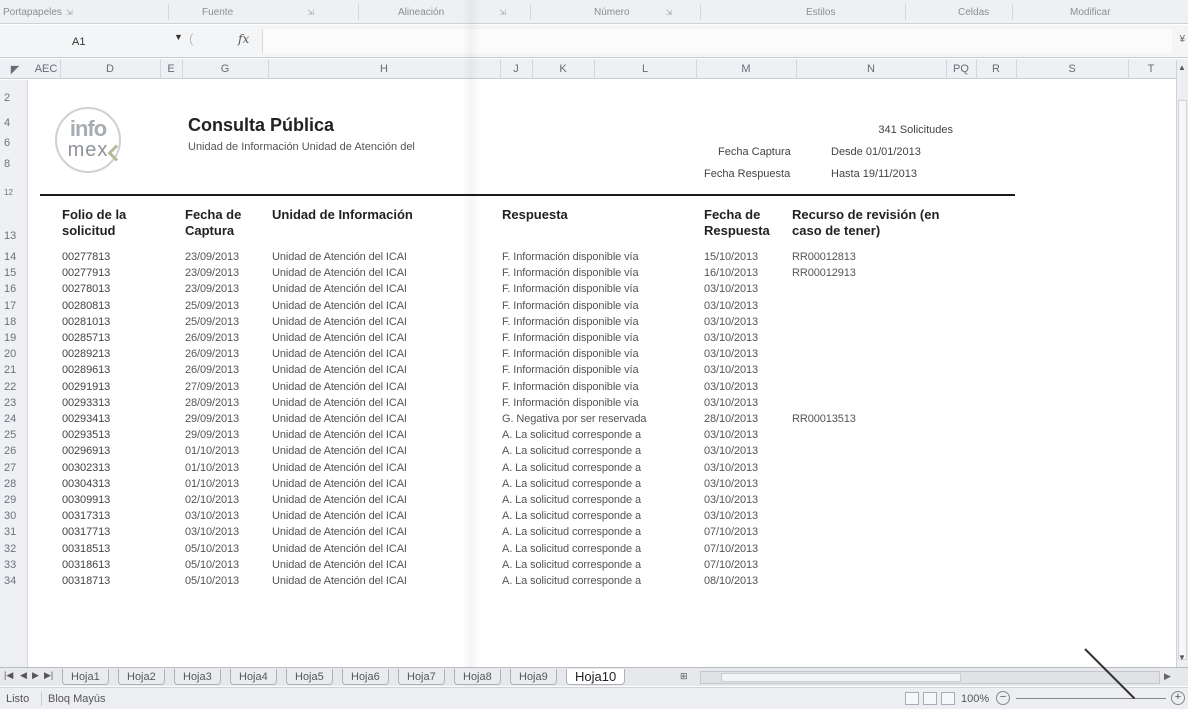  What do you see at coordinates (731, 565) in the screenshot?
I see `cell-fecha: 07/10/2013` at bounding box center [731, 565].